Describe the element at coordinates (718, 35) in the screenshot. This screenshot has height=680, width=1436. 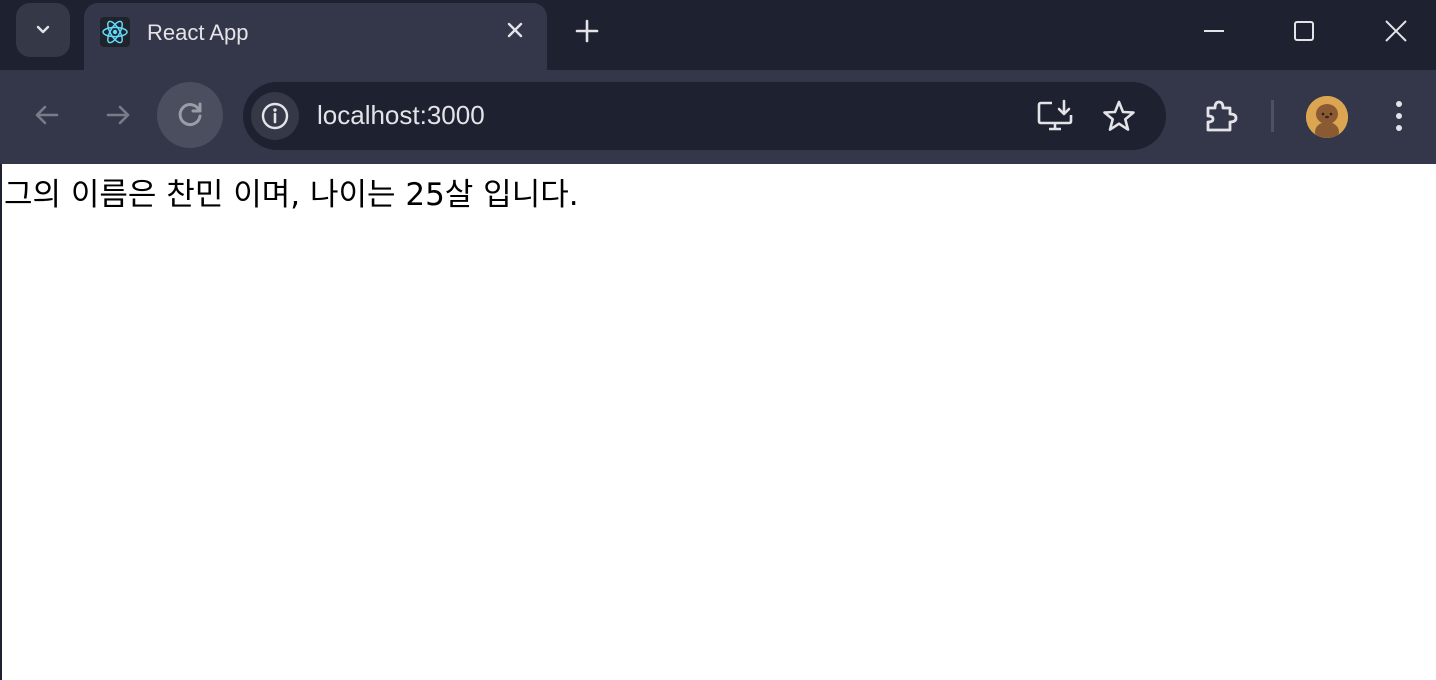
I see `tab-strip: React App` at that location.